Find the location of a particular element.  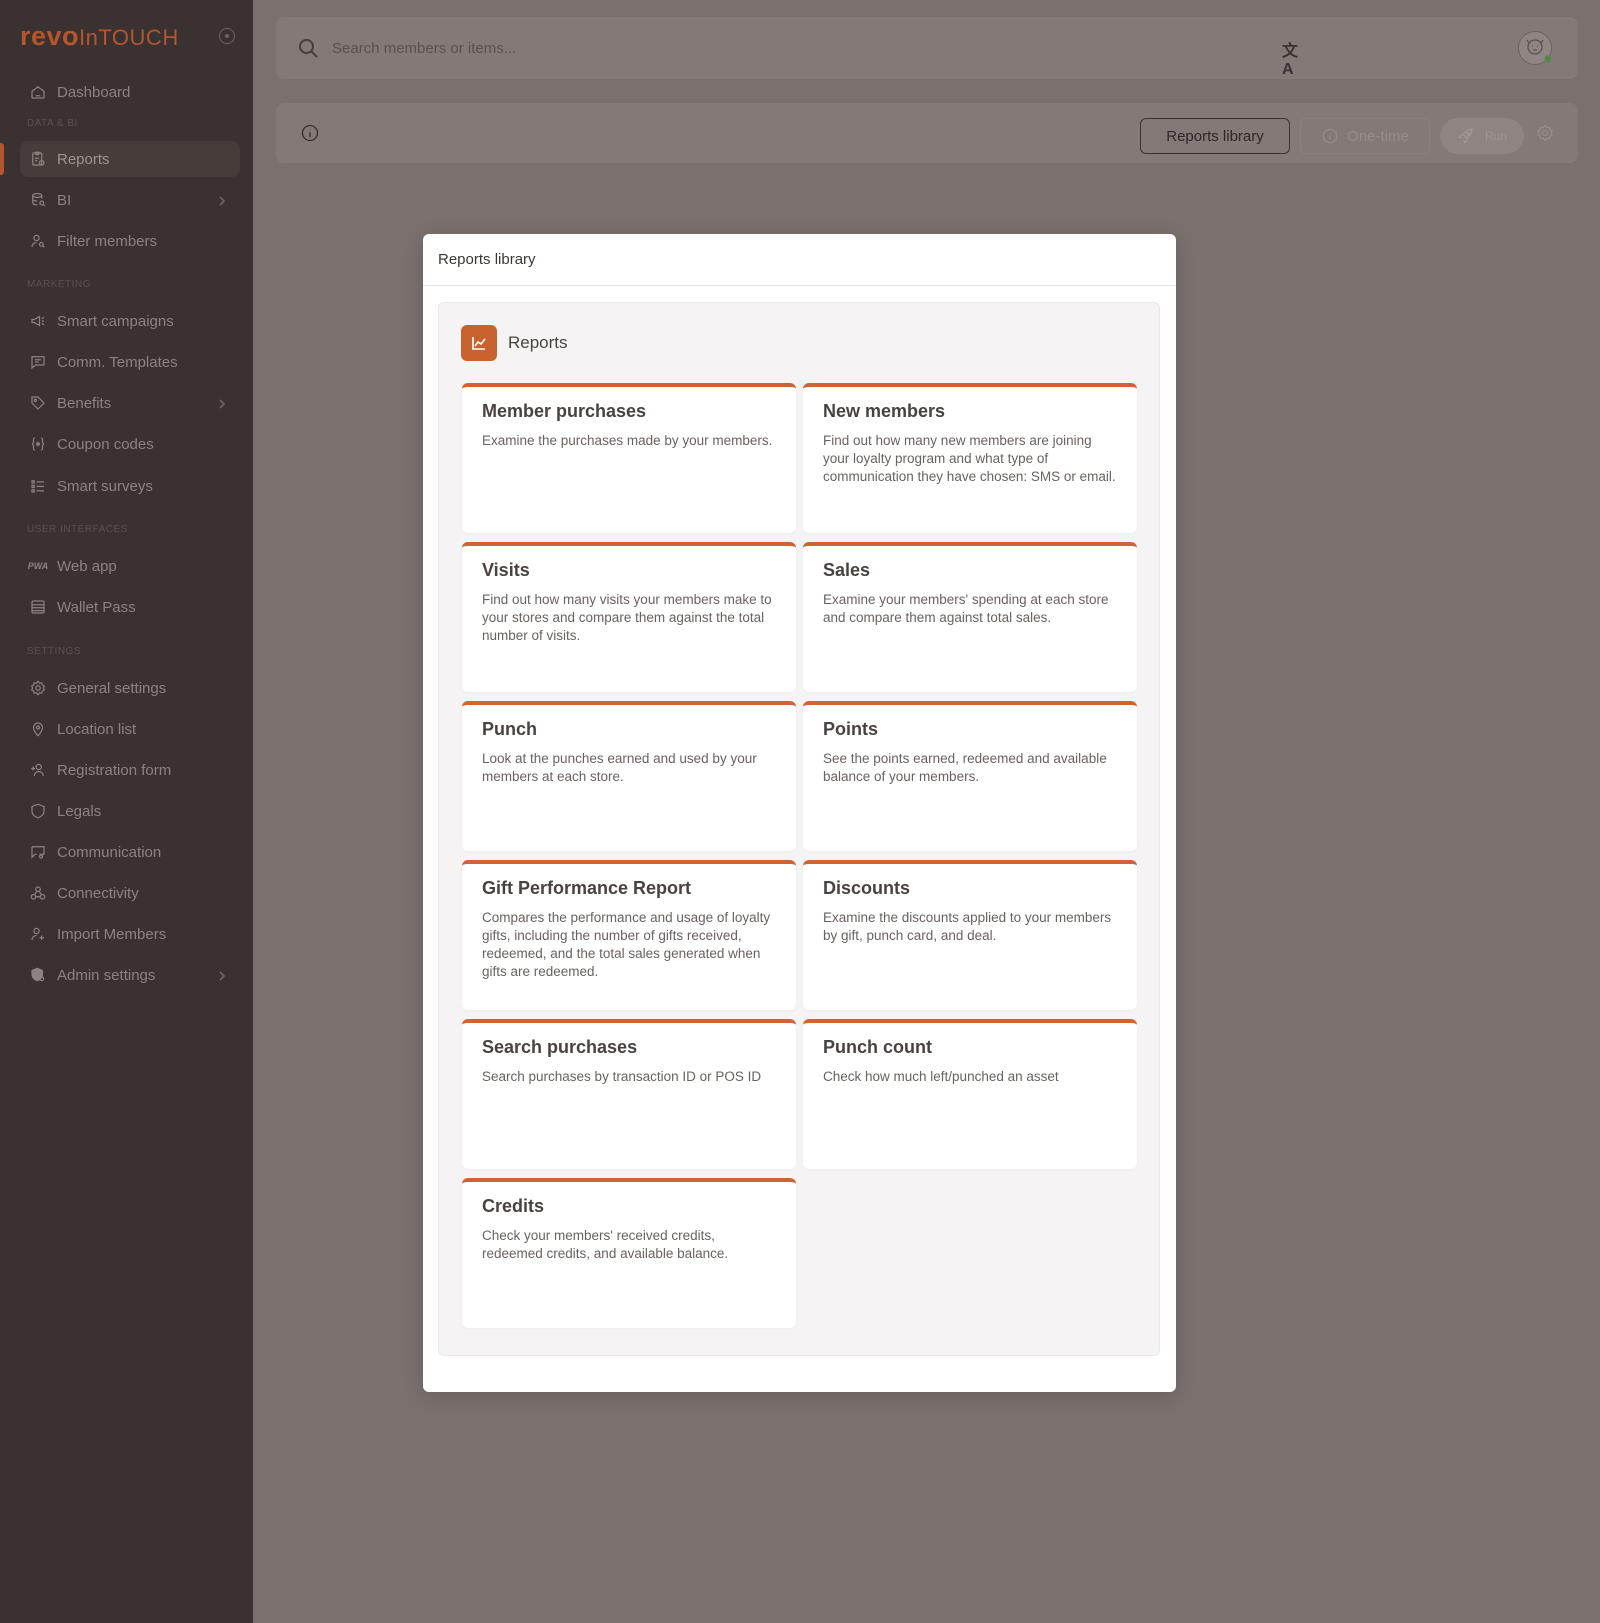

sidebar-item-location-list: Location list is located at coordinates (130, 729).